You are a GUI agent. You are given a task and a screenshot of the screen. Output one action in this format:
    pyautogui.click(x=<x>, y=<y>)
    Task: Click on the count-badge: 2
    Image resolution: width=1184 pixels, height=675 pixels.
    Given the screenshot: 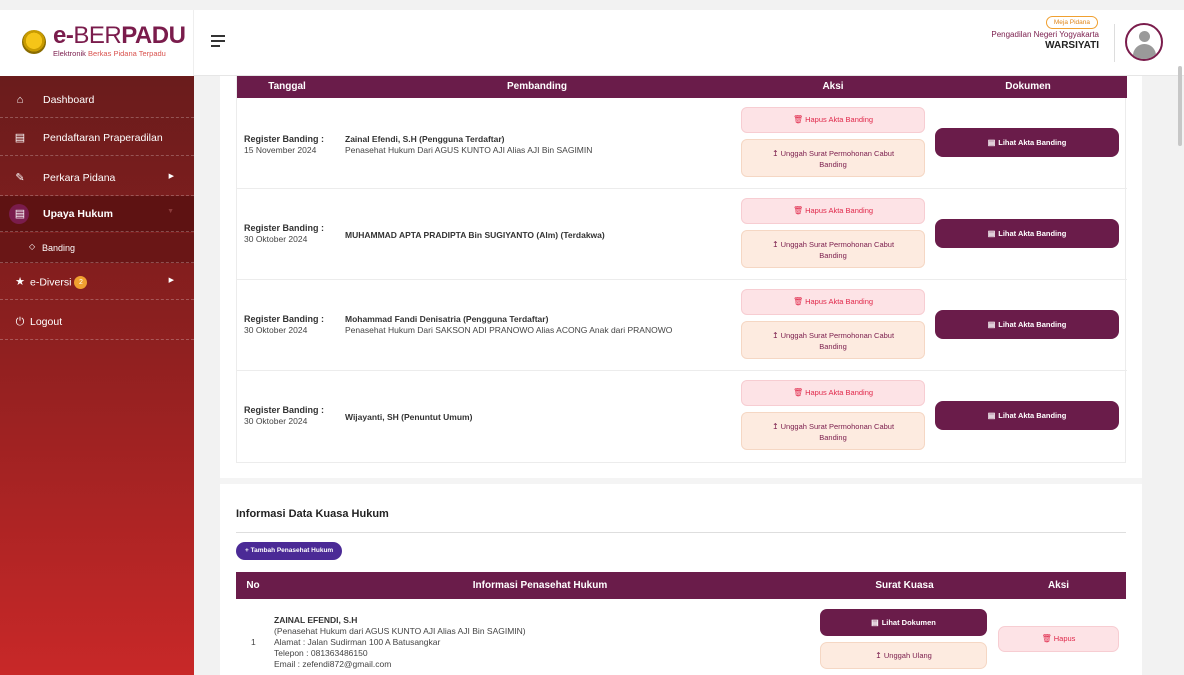 What is the action you would take?
    pyautogui.click(x=81, y=282)
    